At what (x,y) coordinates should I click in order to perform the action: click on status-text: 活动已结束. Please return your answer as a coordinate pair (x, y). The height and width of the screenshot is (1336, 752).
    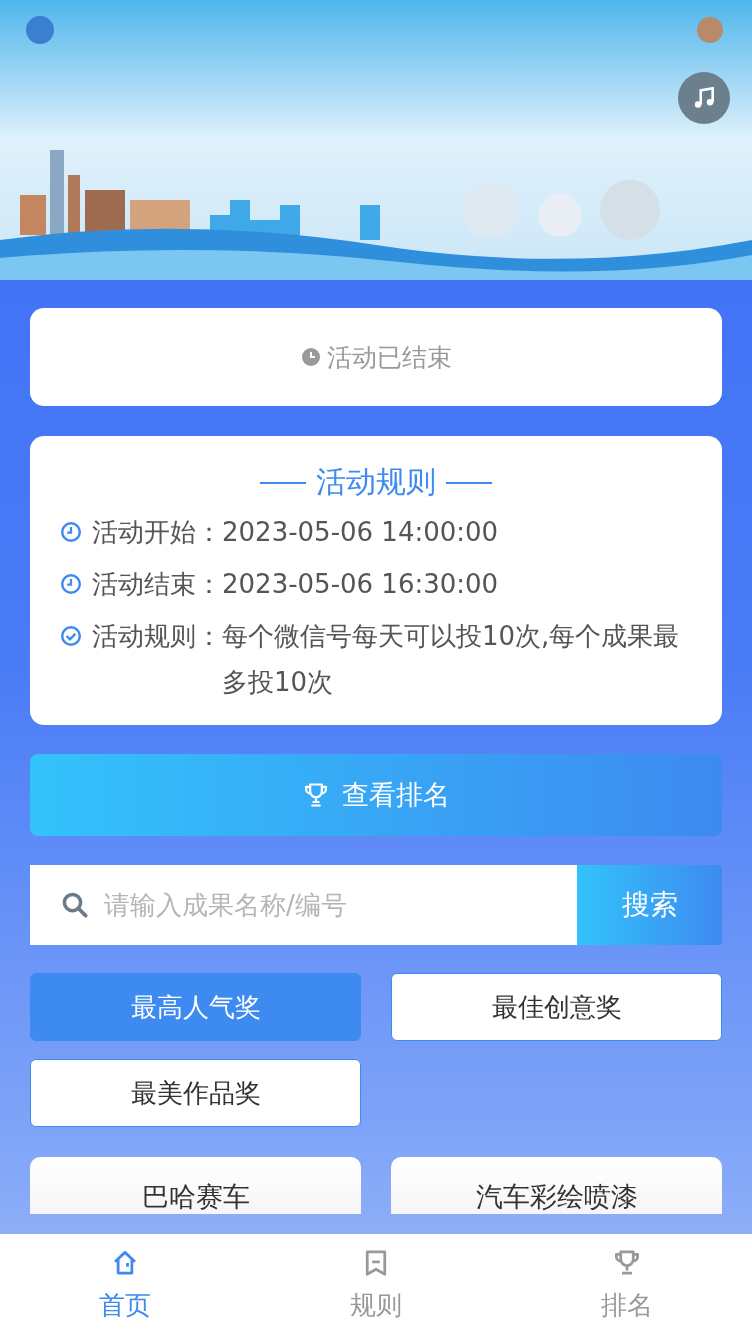
    Looking at the image, I should click on (389, 357).